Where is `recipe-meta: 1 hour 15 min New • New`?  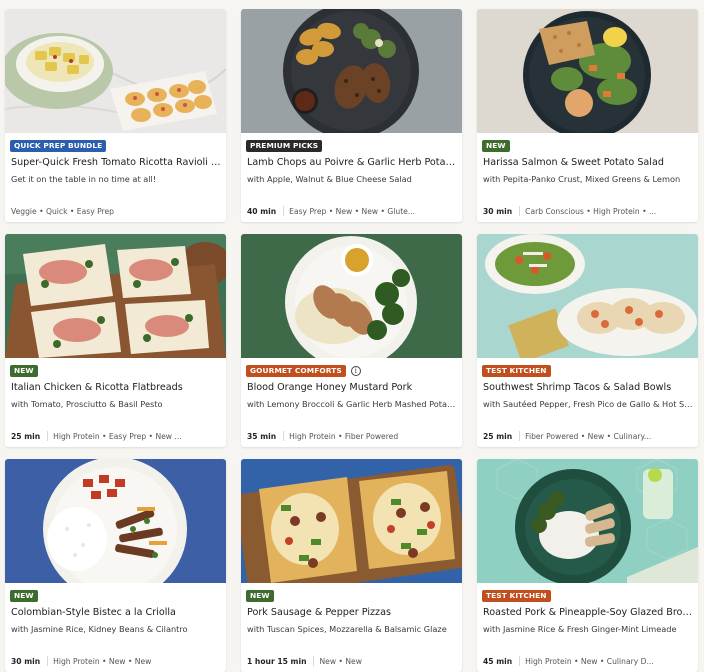
recipe-meta: 1 hour 15 min New • New is located at coordinates (352, 661).